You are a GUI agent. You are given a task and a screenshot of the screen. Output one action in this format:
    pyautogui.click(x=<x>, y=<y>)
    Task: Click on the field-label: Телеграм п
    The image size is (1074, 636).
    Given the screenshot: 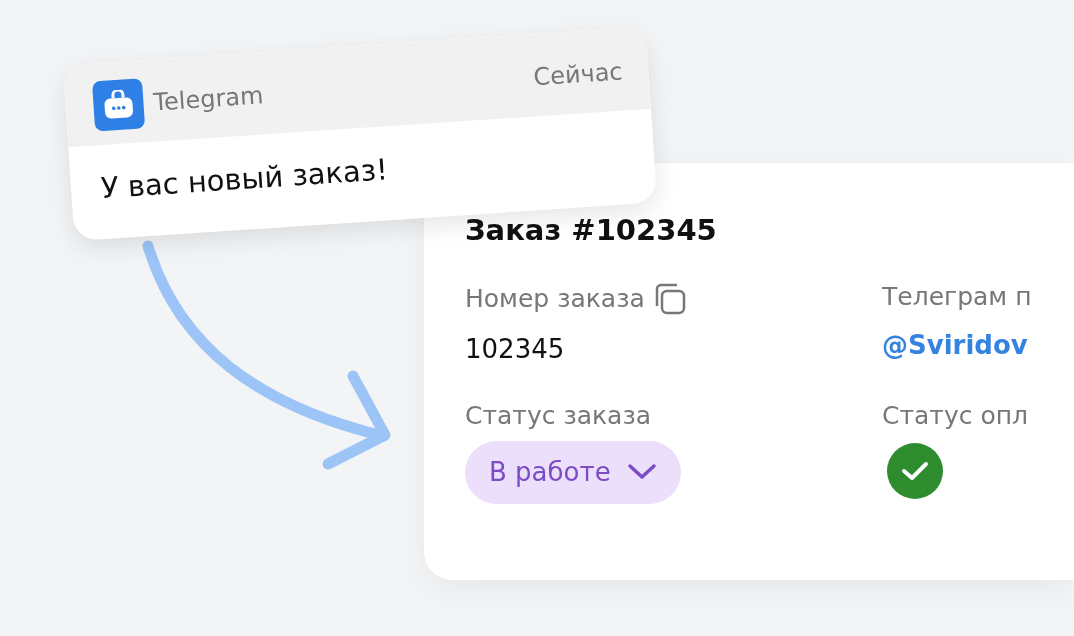 What is the action you would take?
    pyautogui.click(x=957, y=296)
    